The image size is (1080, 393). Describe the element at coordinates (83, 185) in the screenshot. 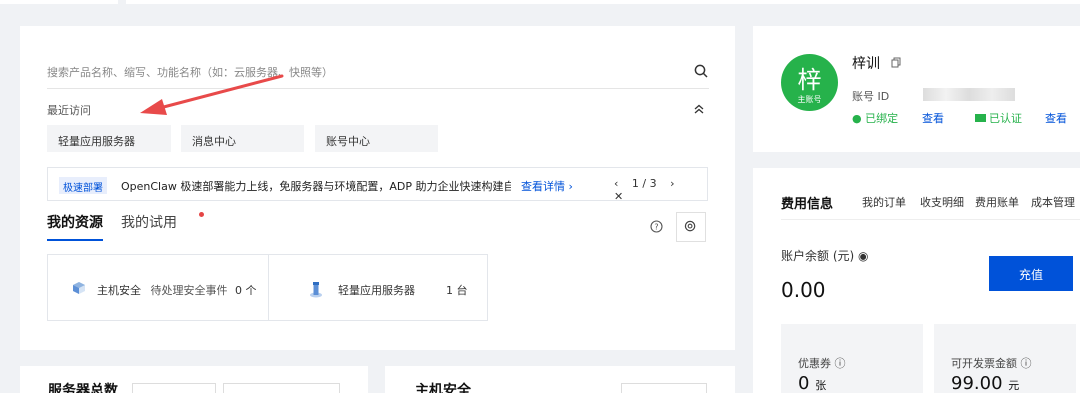

I see `banner-tag: 极速部署` at that location.